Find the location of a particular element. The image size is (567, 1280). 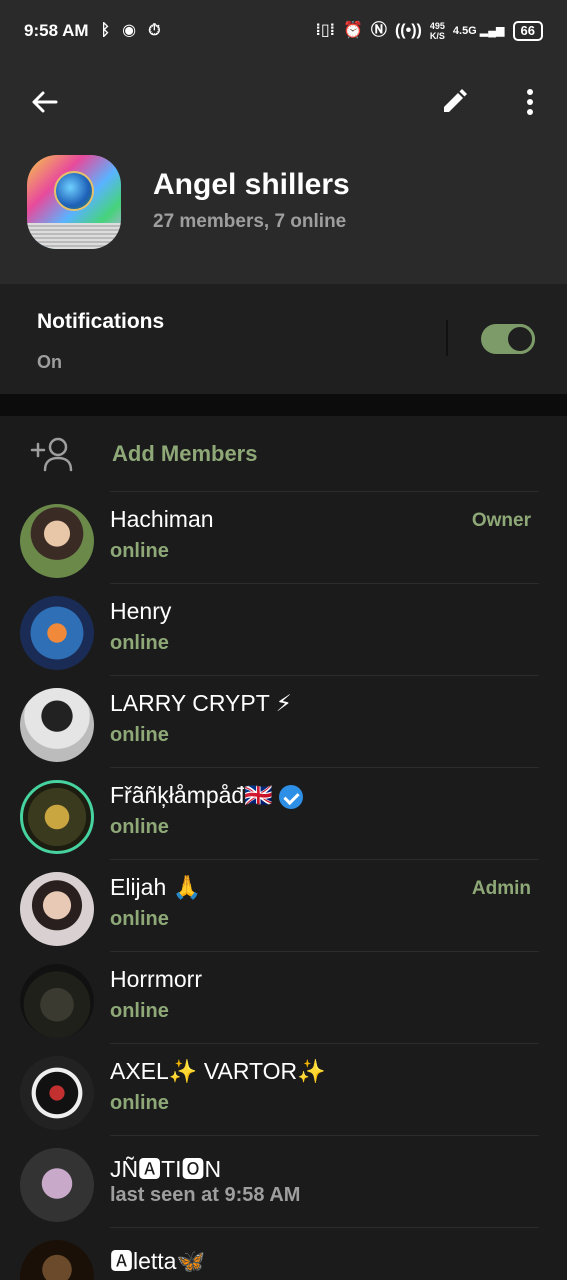

member-row: Henry online is located at coordinates (283, 630).